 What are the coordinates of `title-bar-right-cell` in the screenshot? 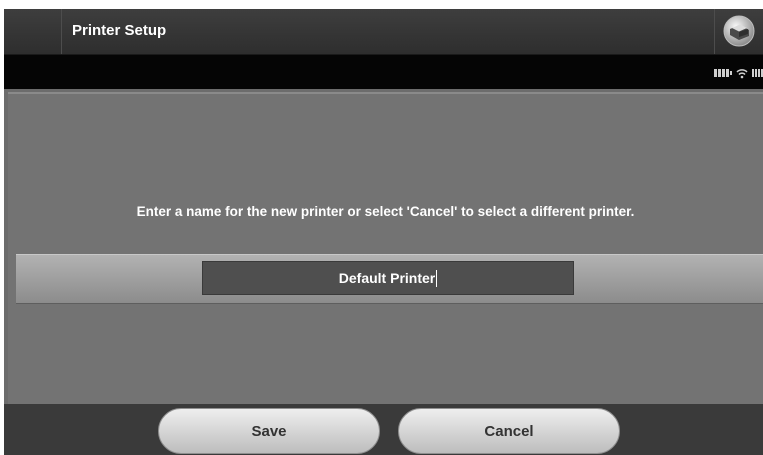 It's located at (738, 31).